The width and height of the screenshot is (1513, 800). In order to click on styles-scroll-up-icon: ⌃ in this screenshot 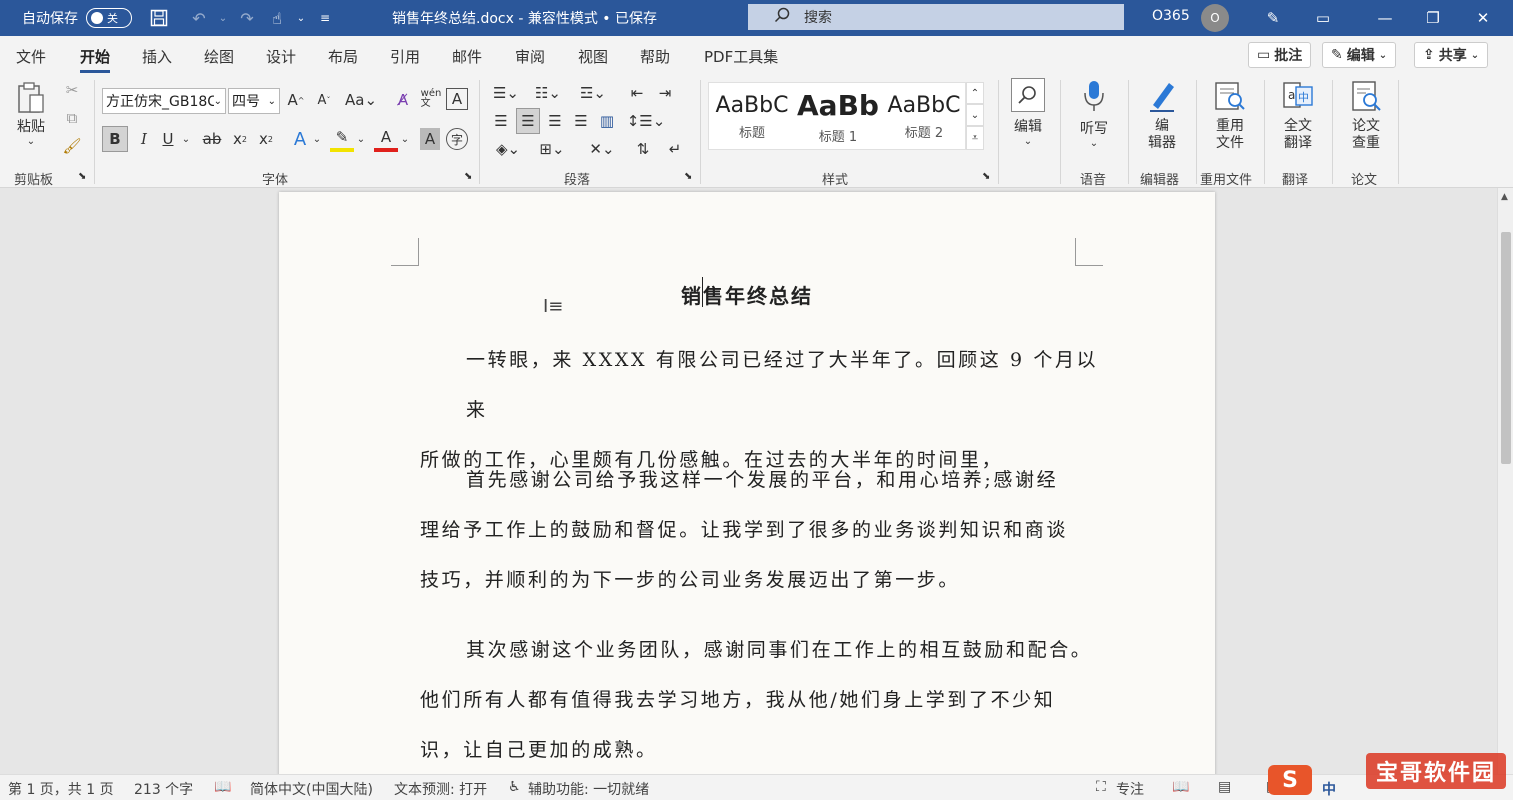, I will do `click(975, 93)`.